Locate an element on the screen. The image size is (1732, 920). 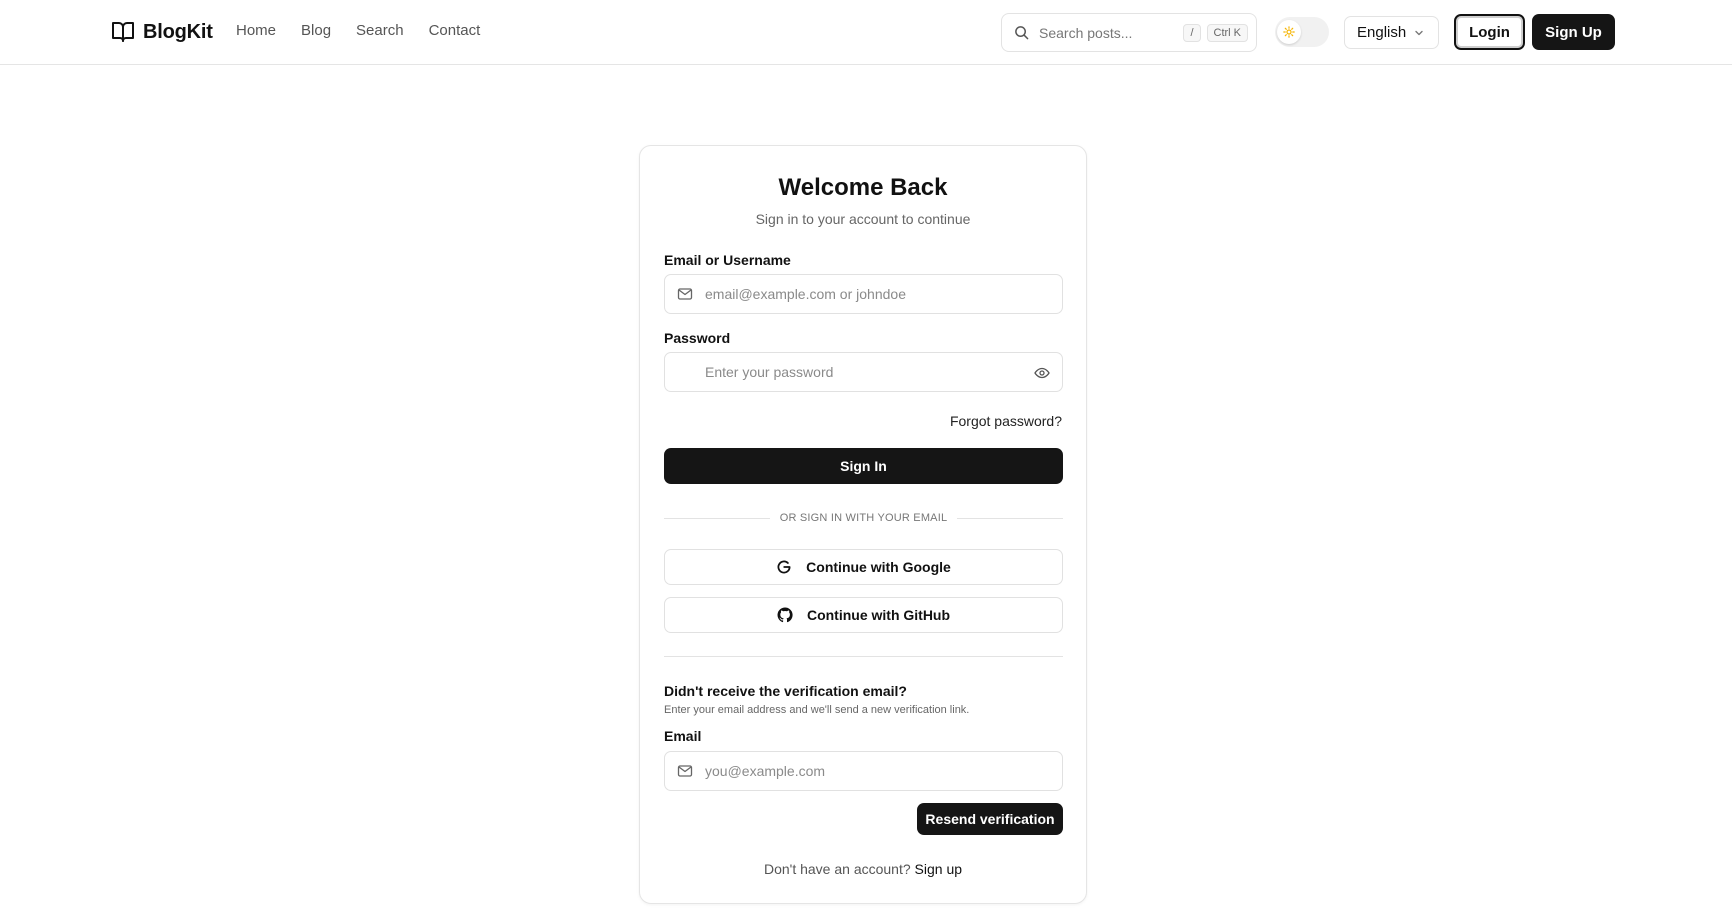
page-title: Welcome Back is located at coordinates (863, 187).